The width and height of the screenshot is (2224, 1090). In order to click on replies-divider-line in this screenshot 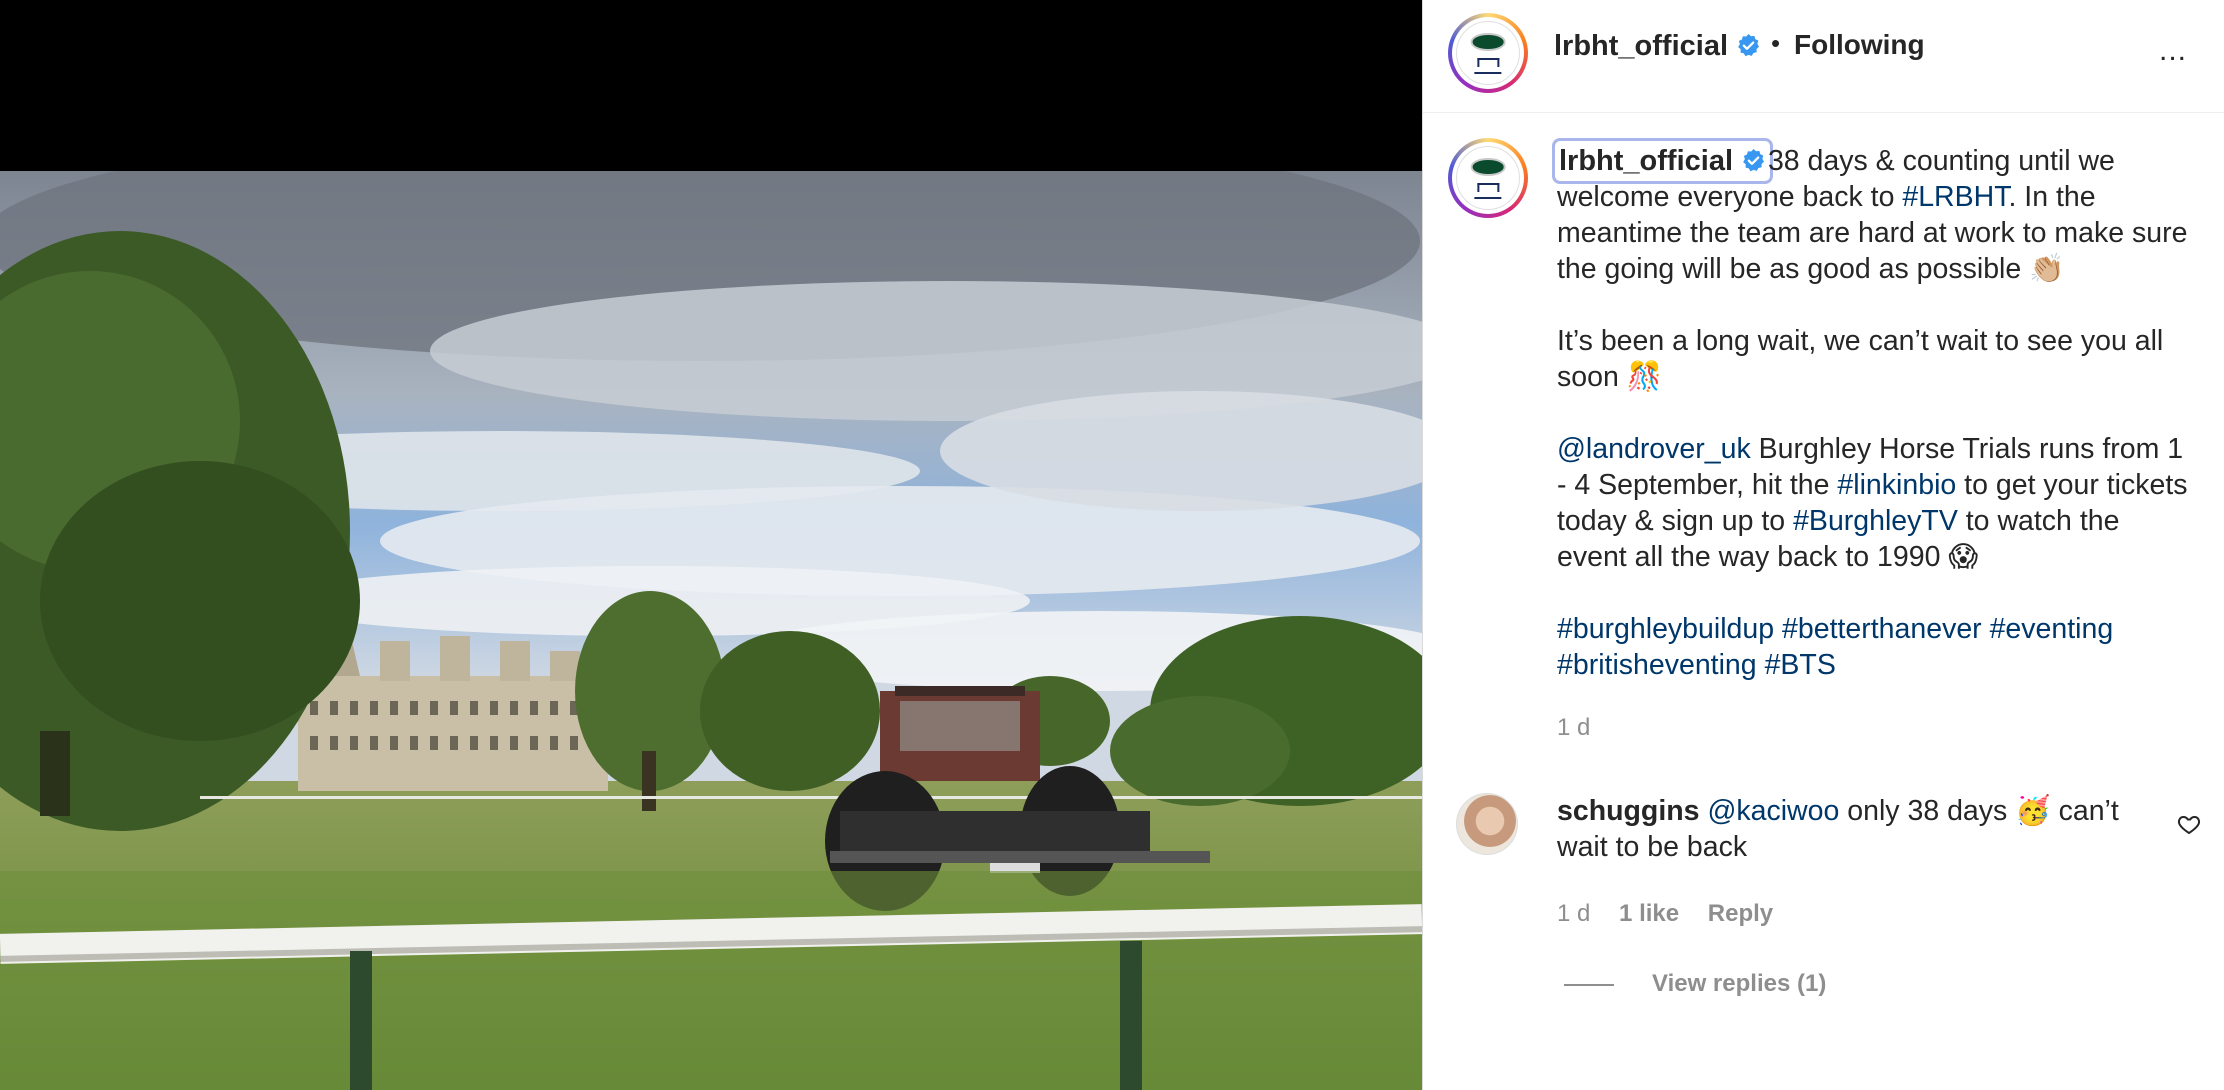, I will do `click(1589, 984)`.